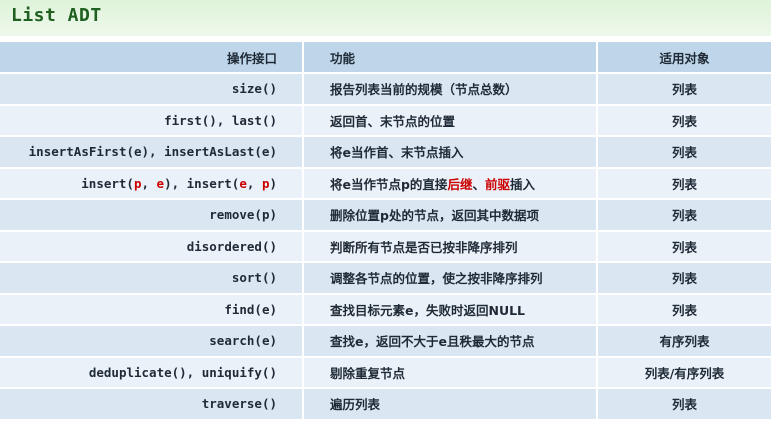  I want to click on cell-operation: search(e), so click(152, 342).